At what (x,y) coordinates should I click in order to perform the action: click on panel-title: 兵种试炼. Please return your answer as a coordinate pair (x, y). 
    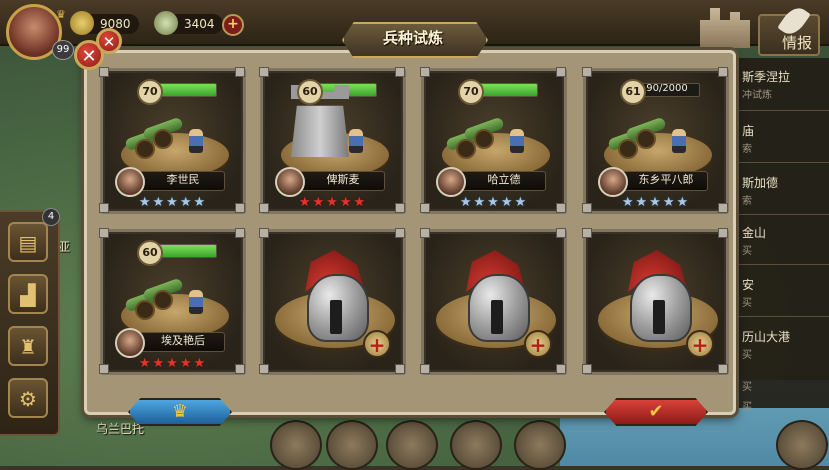
    Looking at the image, I should click on (412, 38).